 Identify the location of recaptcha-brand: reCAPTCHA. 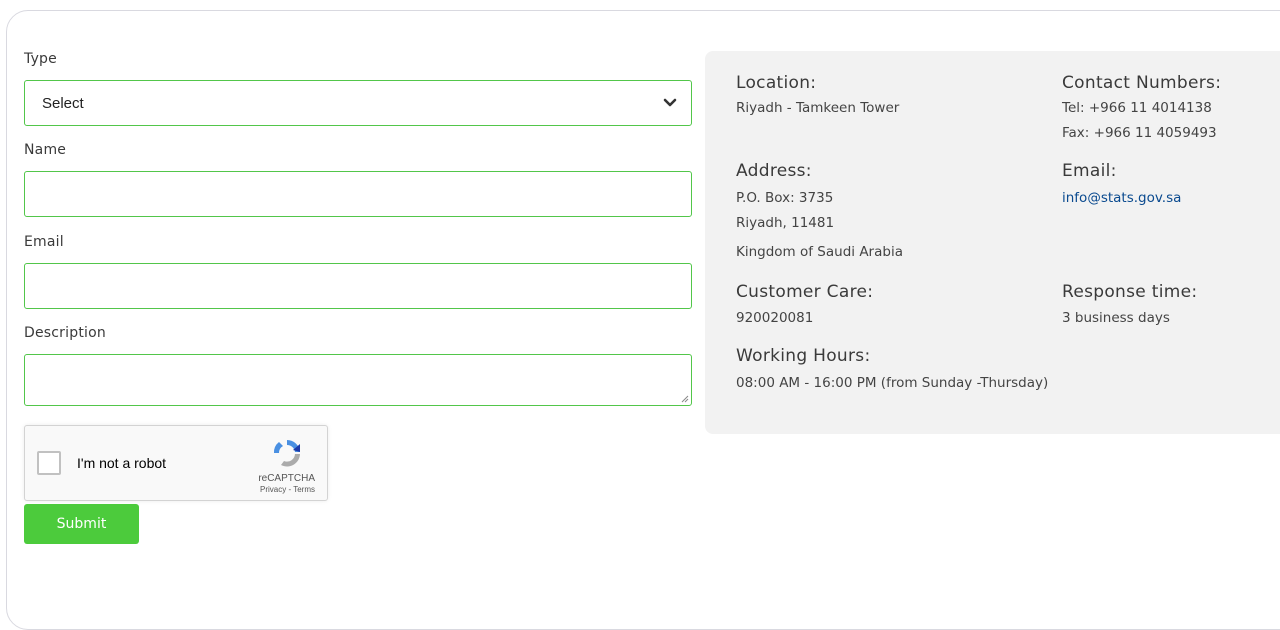
(286, 478).